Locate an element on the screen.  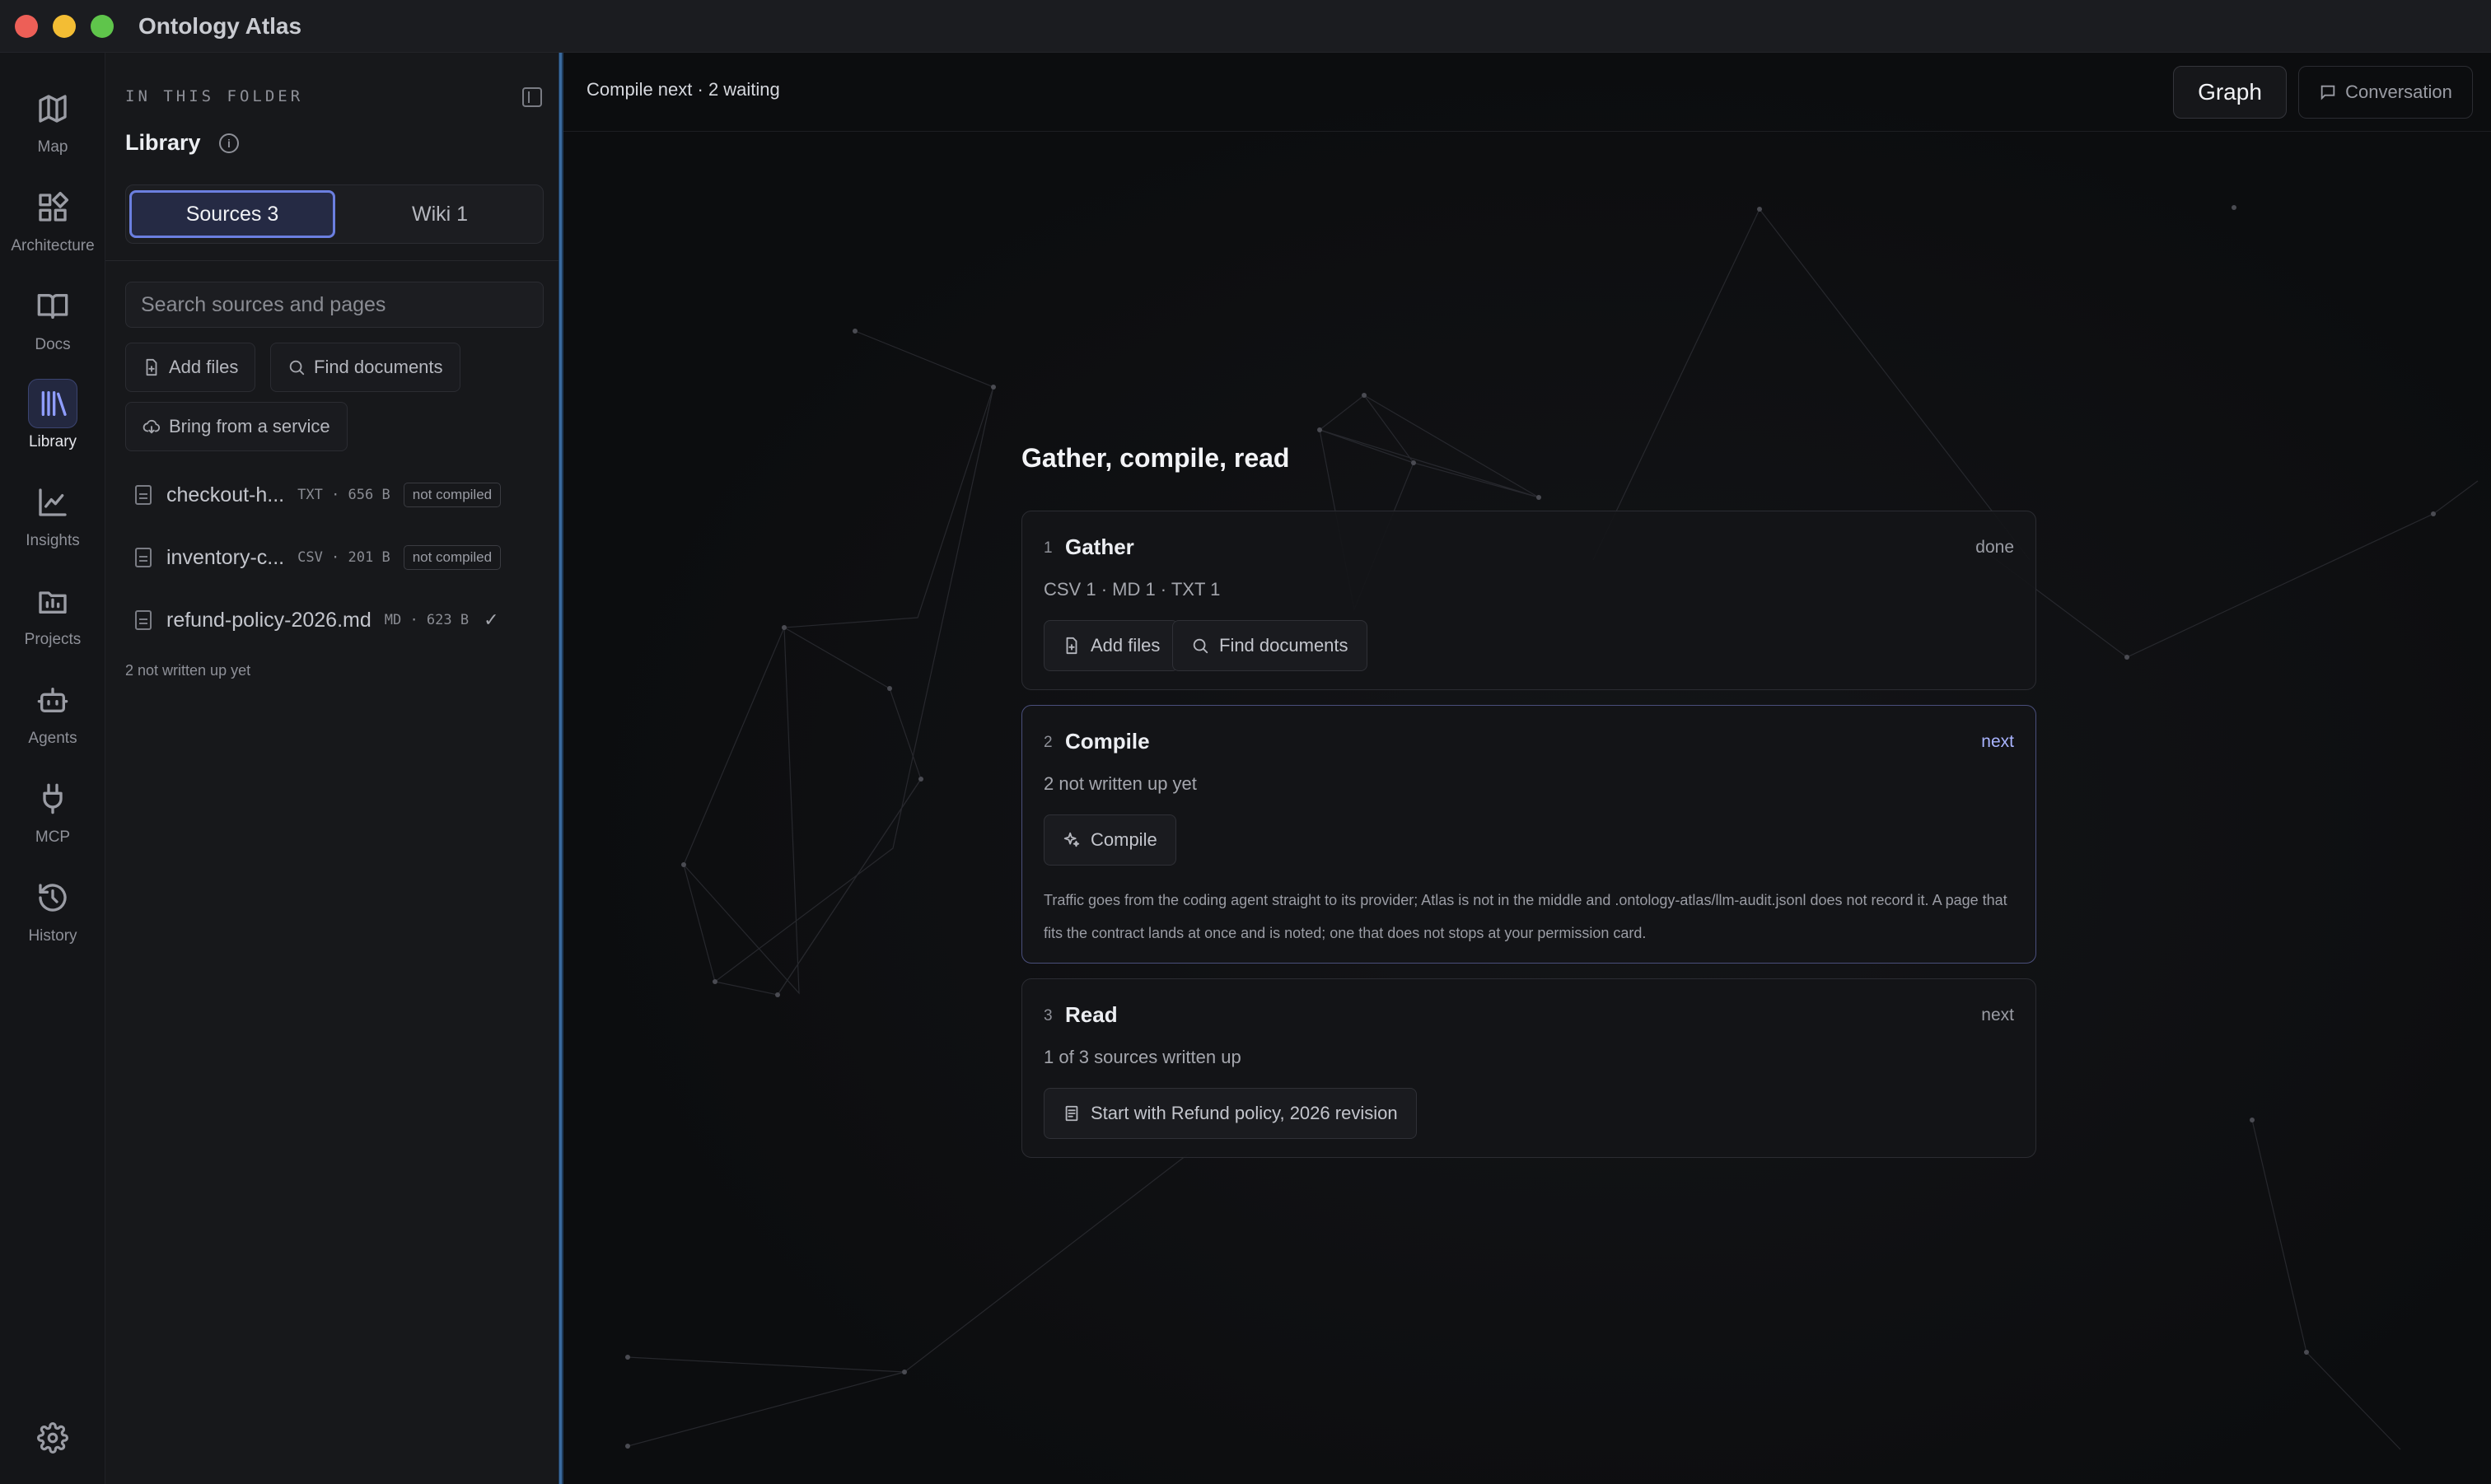
tab-label: Conversation is located at coordinates (2399, 92).